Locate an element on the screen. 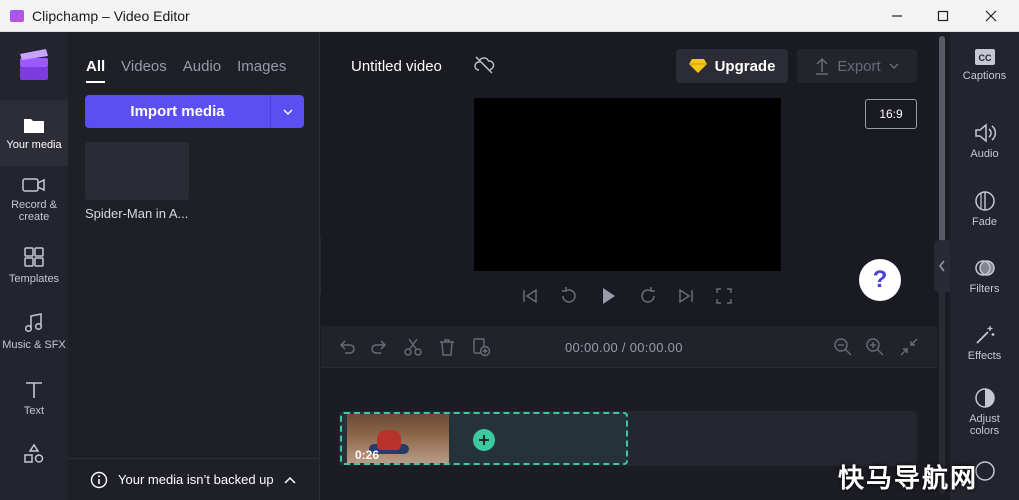 Image resolution: width=1019 pixels, height=500 pixels. rightbar-label: Effects is located at coordinates (984, 356).